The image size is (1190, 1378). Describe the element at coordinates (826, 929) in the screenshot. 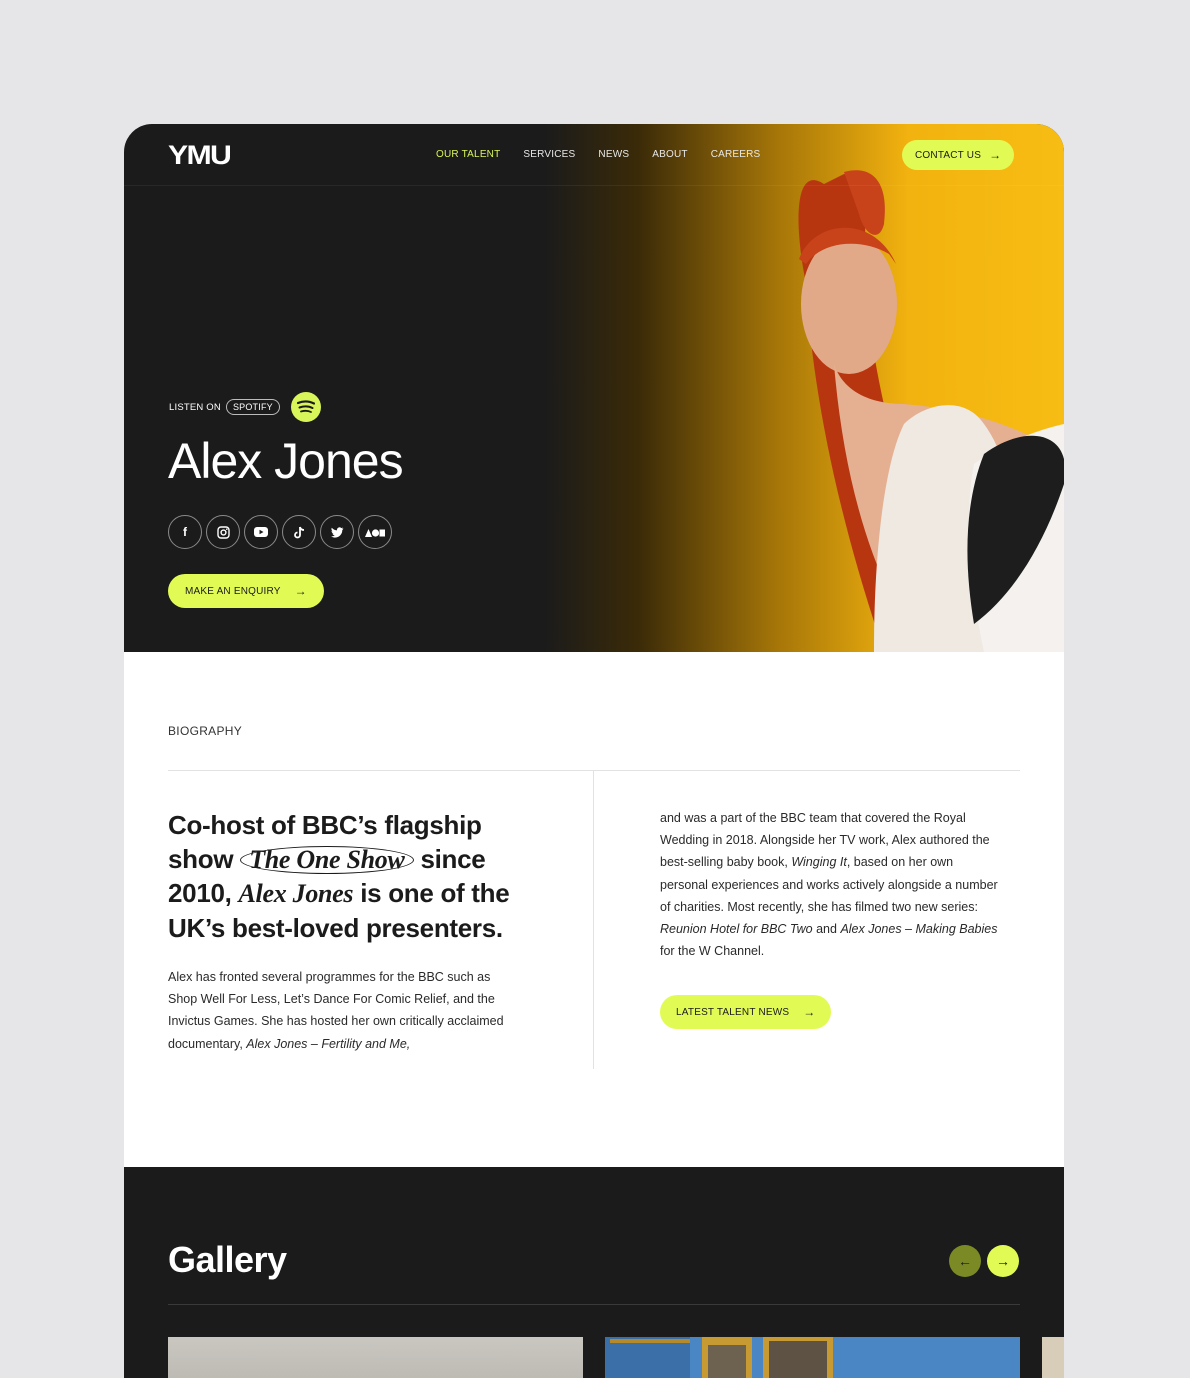

I see `bio-right-text-3: and` at that location.